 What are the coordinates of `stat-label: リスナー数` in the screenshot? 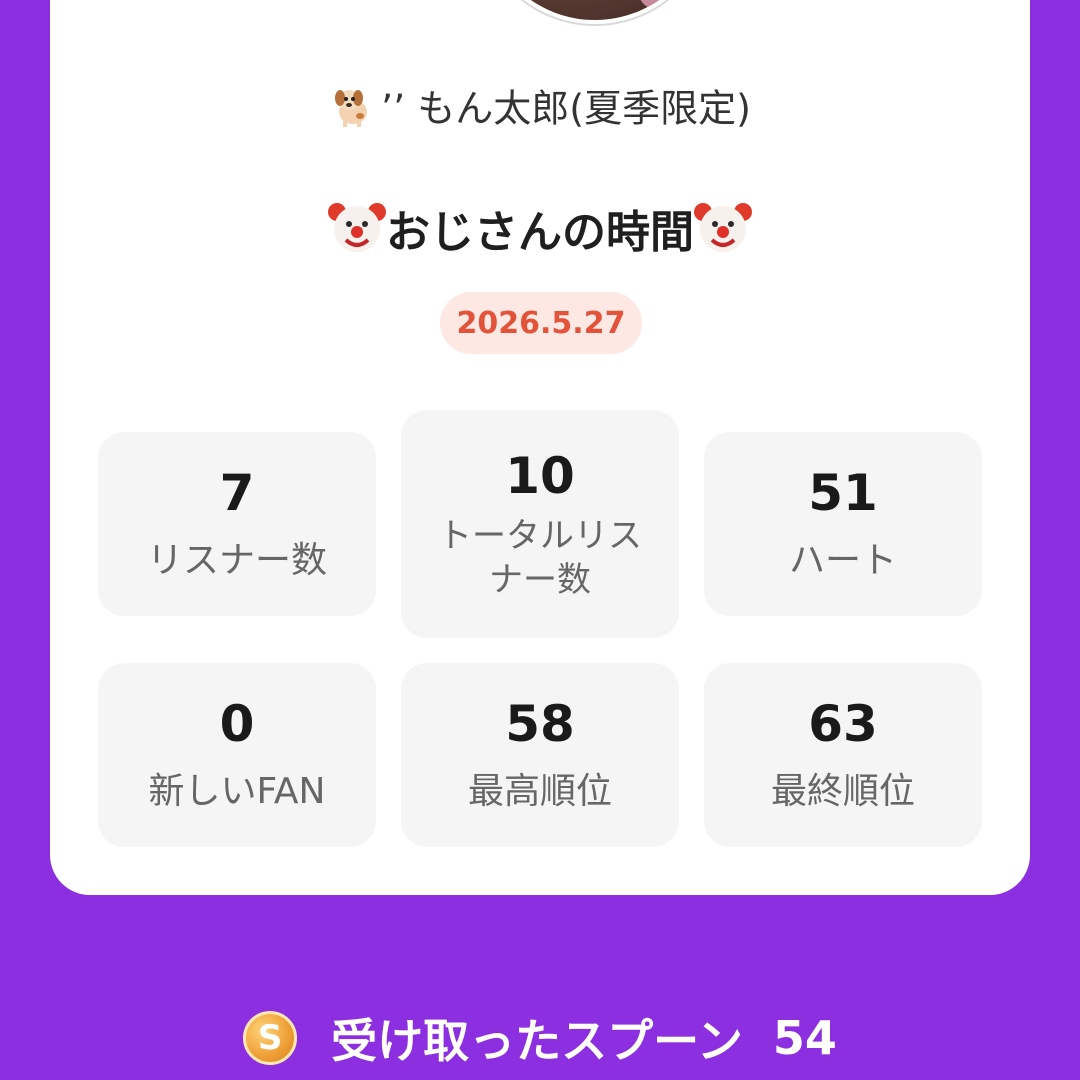 It's located at (236, 560).